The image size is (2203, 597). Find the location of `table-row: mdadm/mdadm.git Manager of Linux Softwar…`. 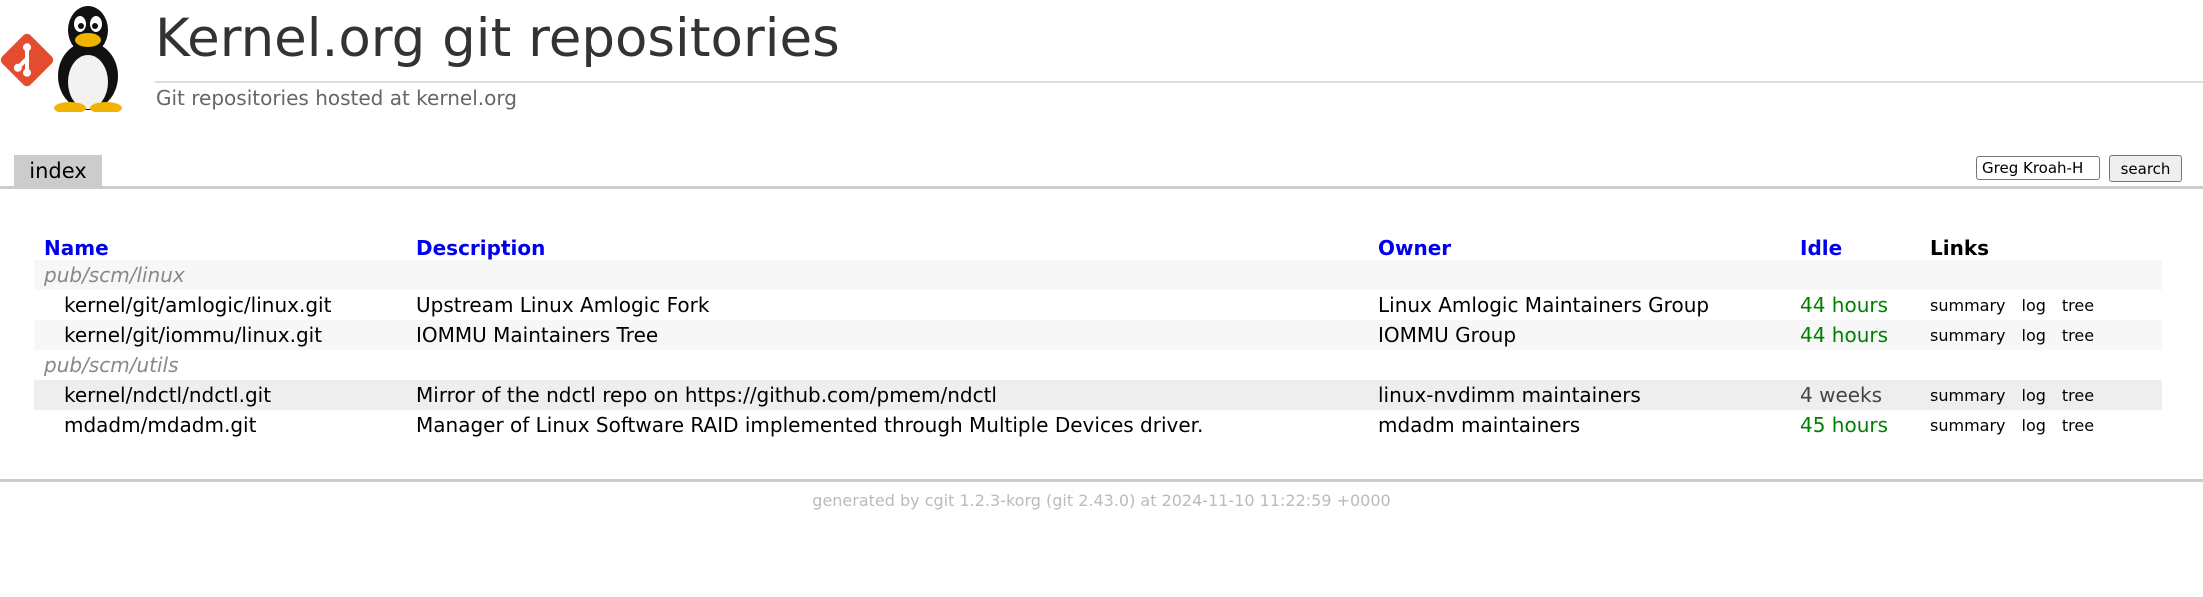

table-row: mdadm/mdadm.git Manager of Linux Softwar… is located at coordinates (1098, 425).